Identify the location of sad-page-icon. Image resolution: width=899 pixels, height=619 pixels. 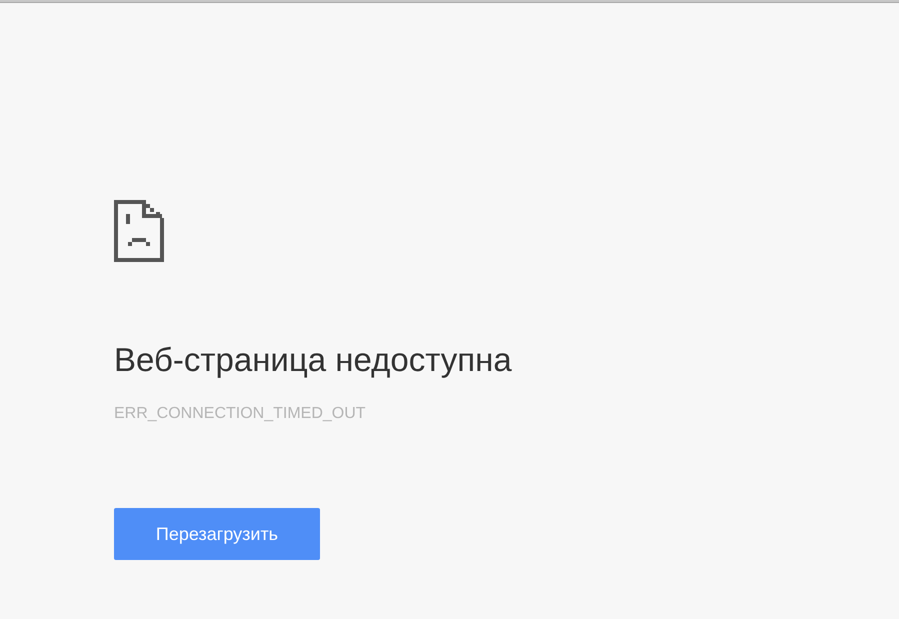
(139, 230).